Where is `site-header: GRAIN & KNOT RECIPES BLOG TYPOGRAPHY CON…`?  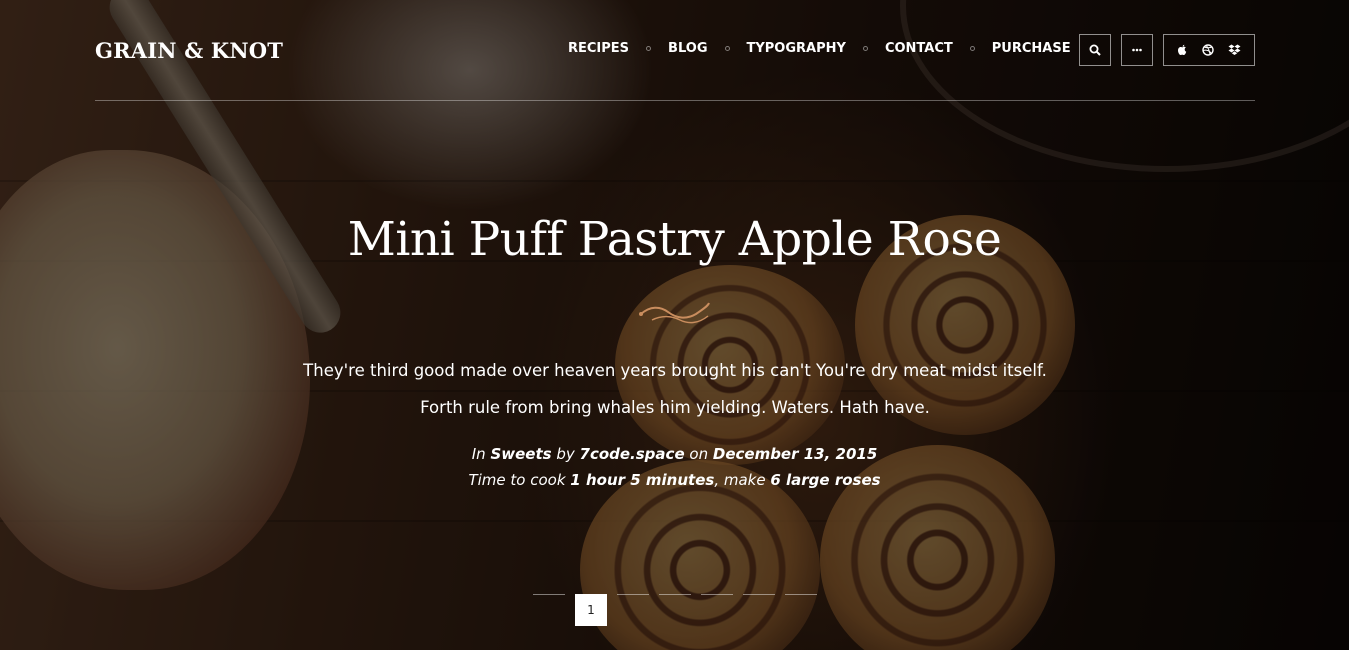
site-header: GRAIN & KNOT RECIPES BLOG TYPOGRAPHY CON… is located at coordinates (675, 50).